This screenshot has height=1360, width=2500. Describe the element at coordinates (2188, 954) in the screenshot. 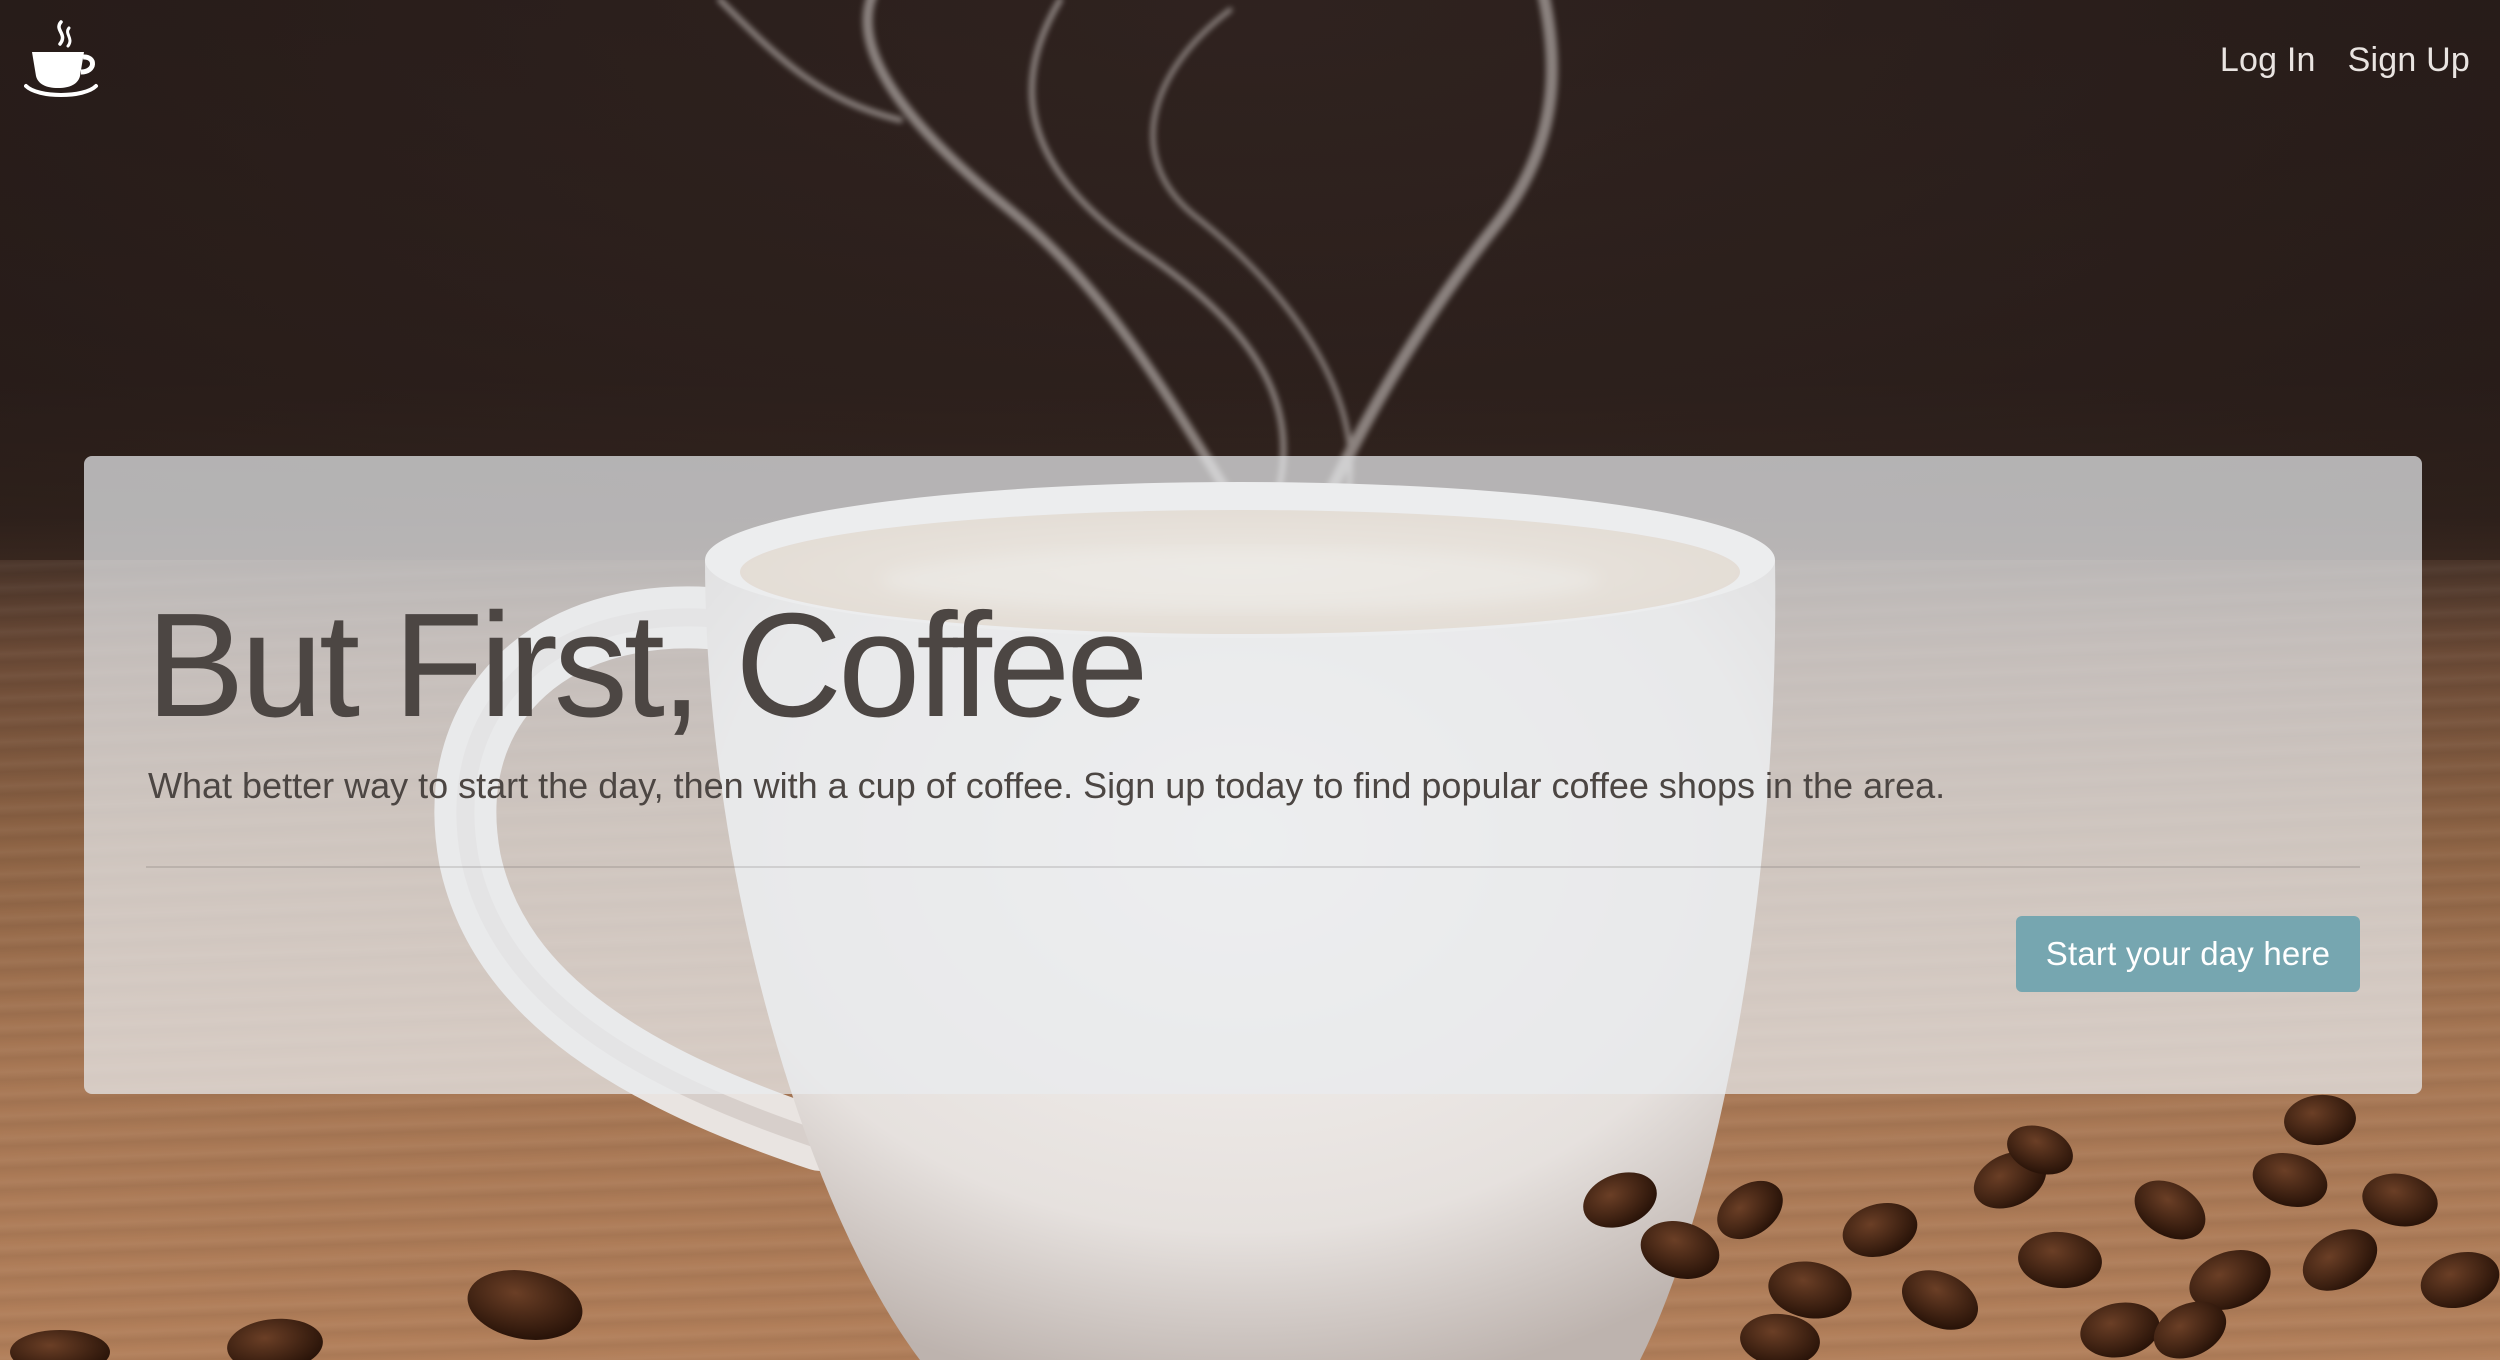

I see `start-your-day-button: Start your day here` at that location.